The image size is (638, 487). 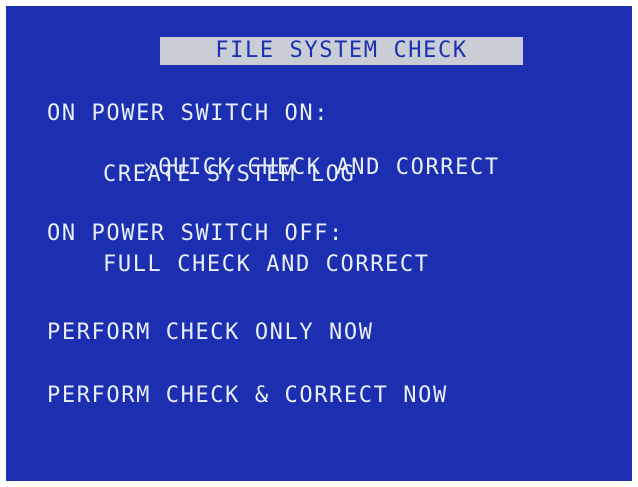 What do you see at coordinates (341, 51) in the screenshot?
I see `menu-title: FILE SYSTEM CHECK` at bounding box center [341, 51].